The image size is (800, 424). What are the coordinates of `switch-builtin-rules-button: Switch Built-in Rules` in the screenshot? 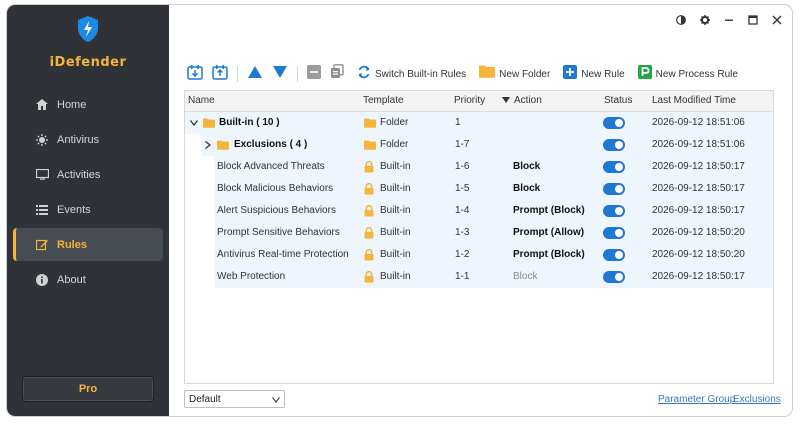 It's located at (411, 74).